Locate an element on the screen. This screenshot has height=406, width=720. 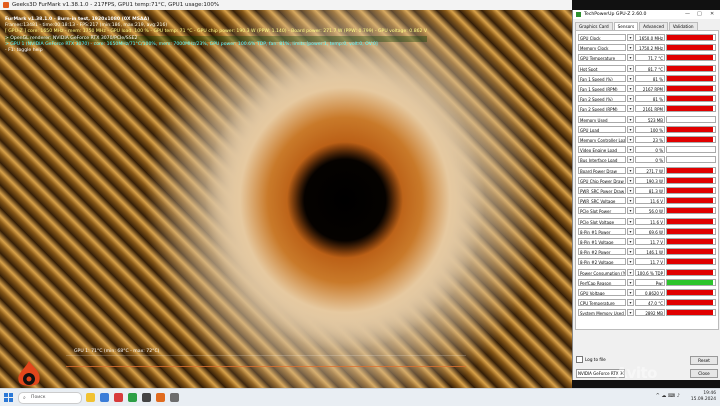
app-icon-green is located at coordinates (132, 397).